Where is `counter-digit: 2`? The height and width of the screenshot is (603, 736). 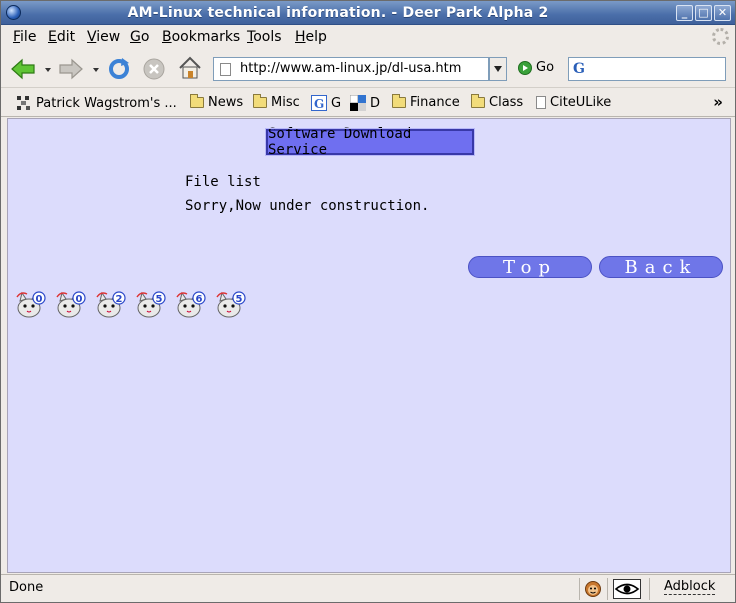 counter-digit: 2 is located at coordinates (119, 299).